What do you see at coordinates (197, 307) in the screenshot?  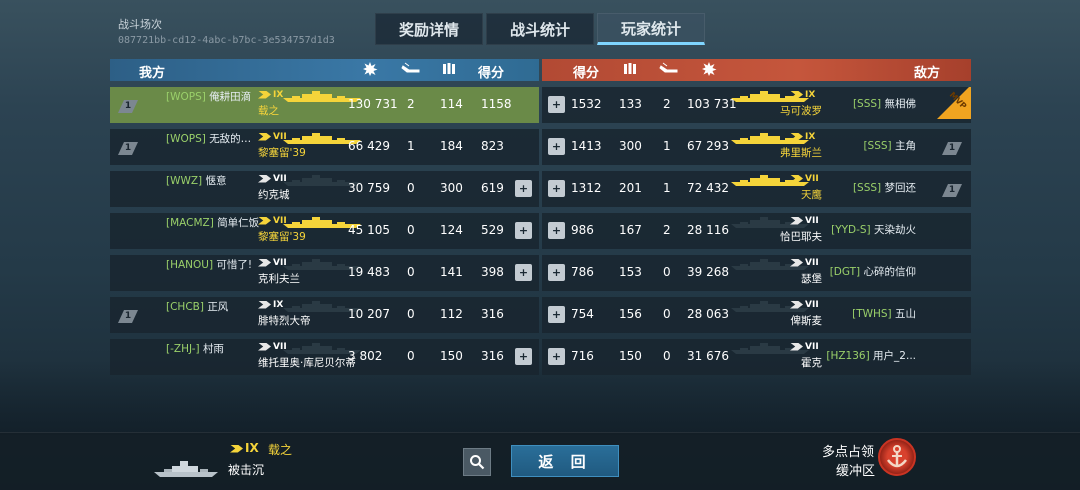 I see `player-name: [CHCB] 正风` at bounding box center [197, 307].